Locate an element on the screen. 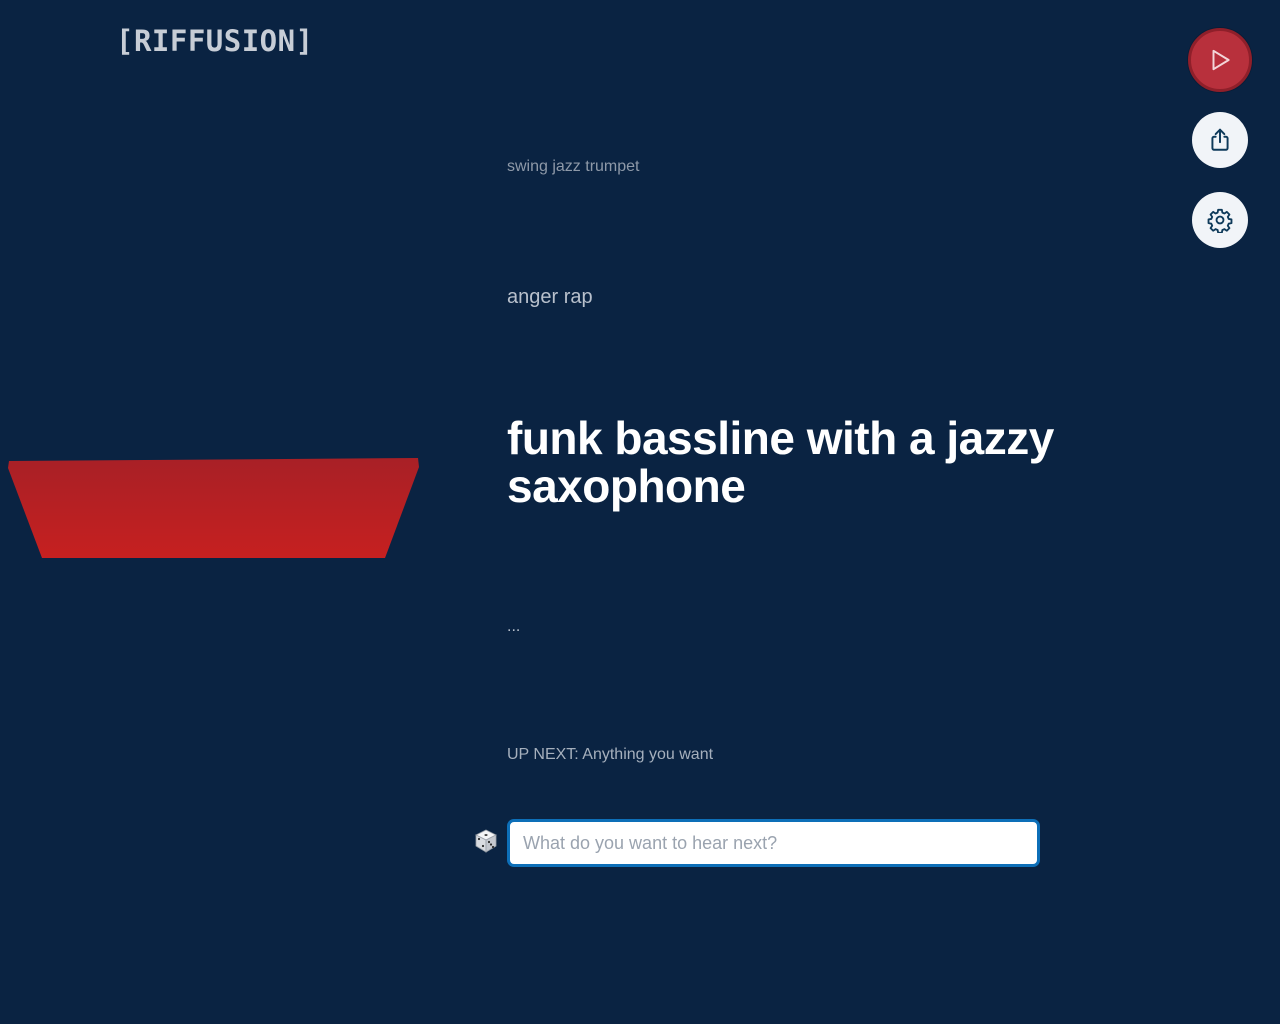 The image size is (1280, 1024). previous-prompt: anger rap is located at coordinates (550, 297).